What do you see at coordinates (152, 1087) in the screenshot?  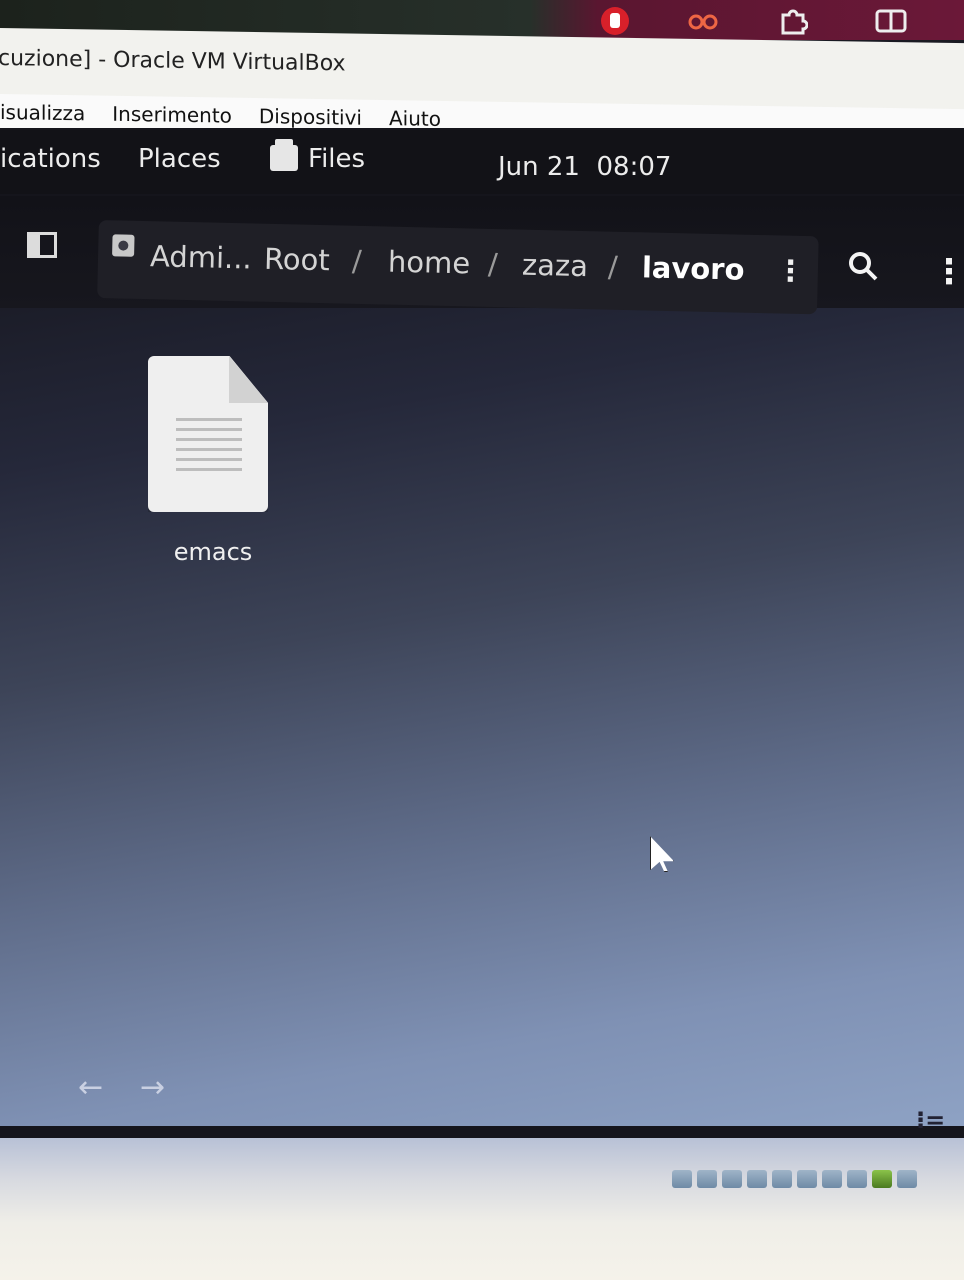 I see `forward-arrow-icon: →` at bounding box center [152, 1087].